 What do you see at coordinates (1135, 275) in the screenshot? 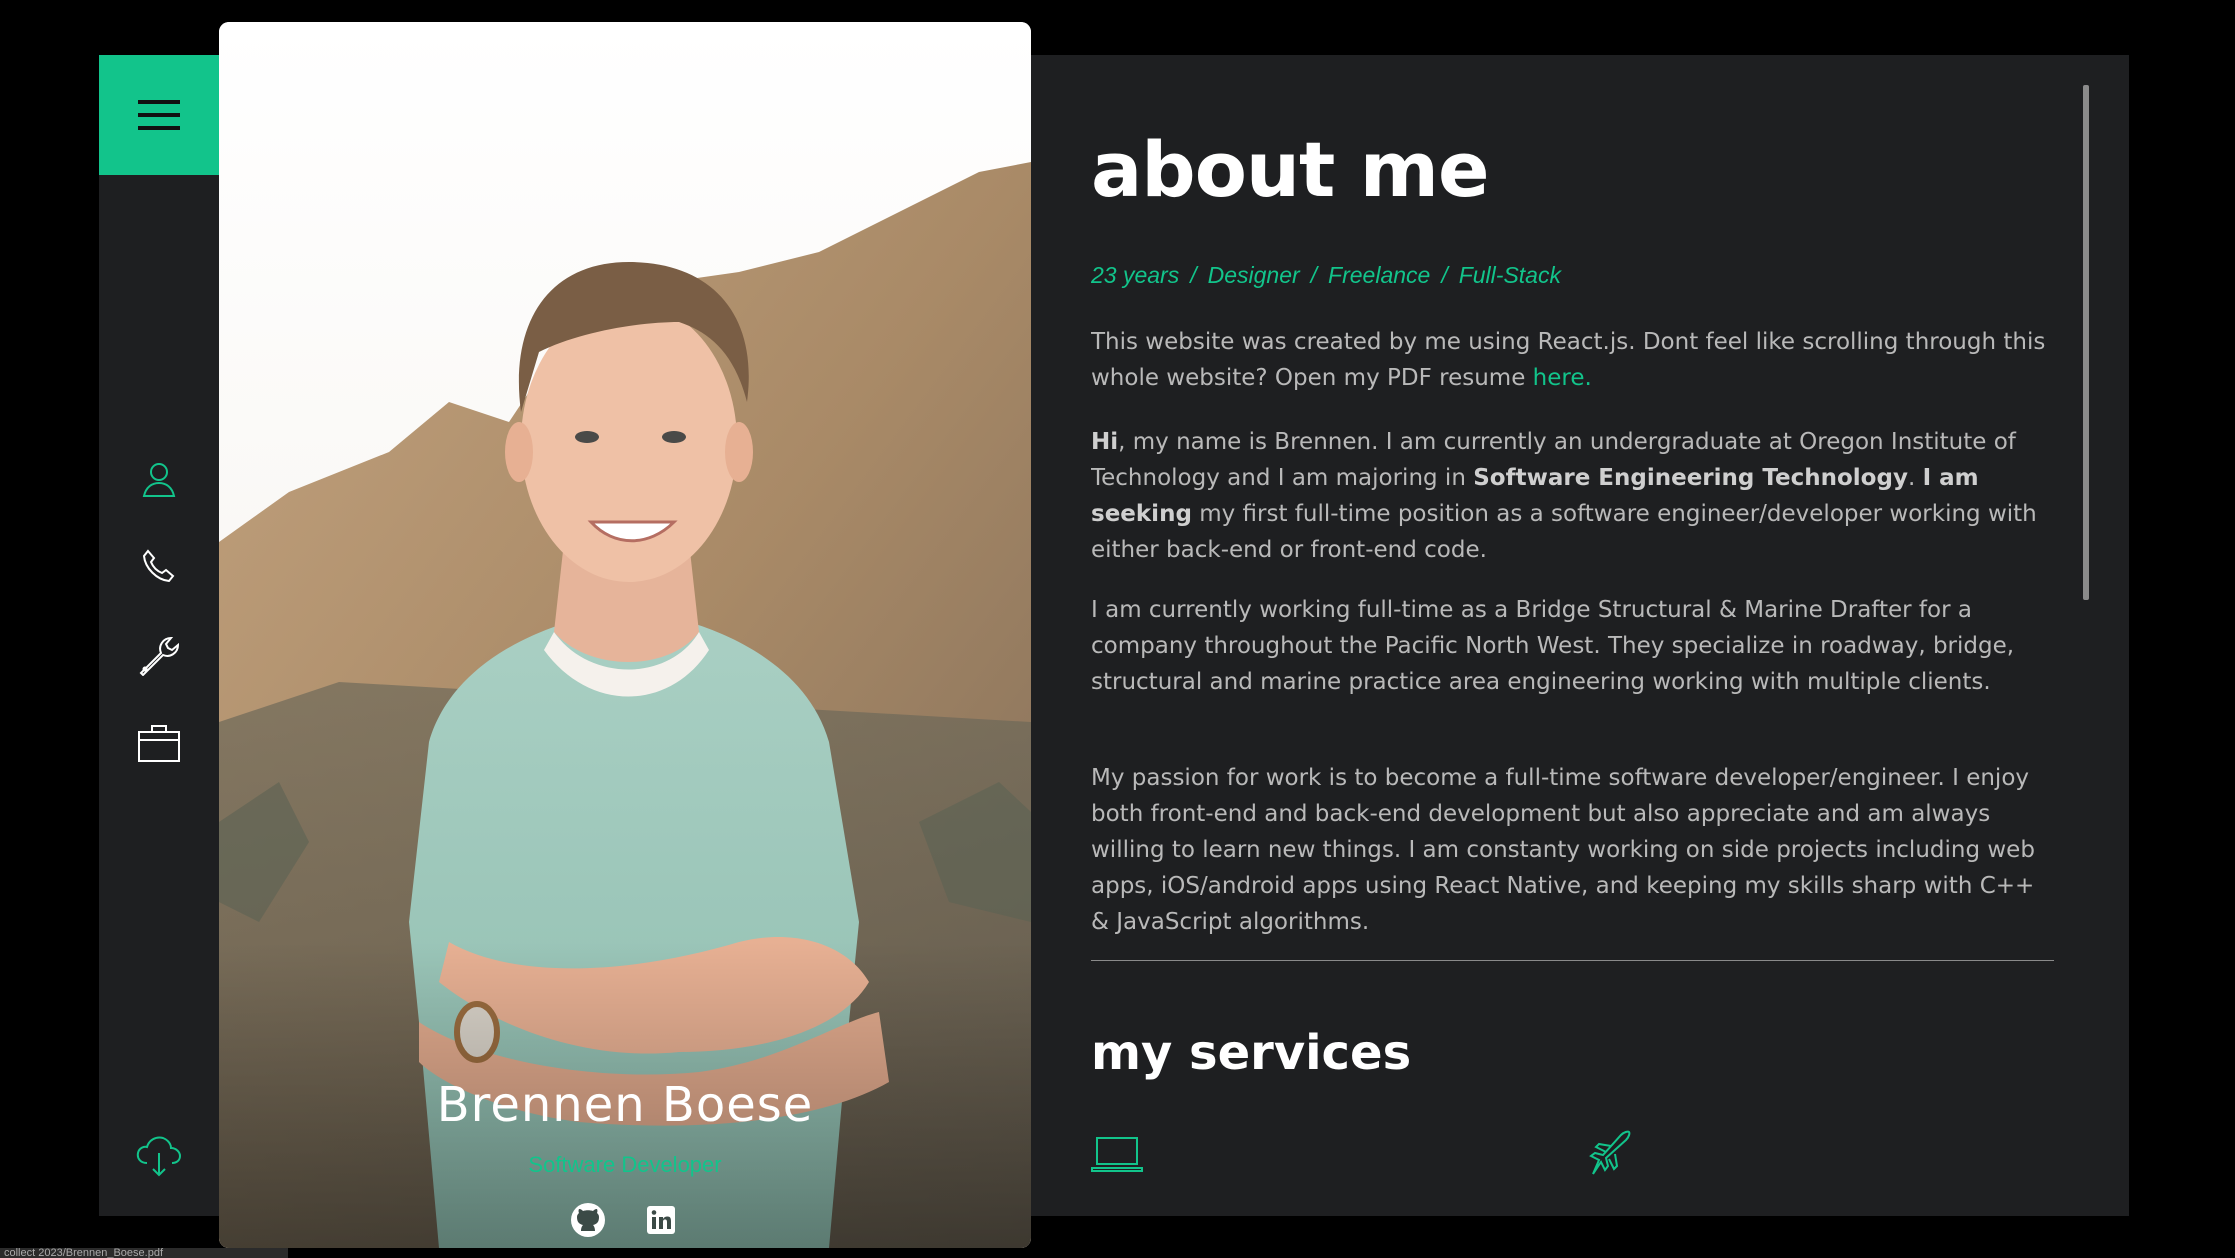
I see `tag-age: 23 years` at bounding box center [1135, 275].